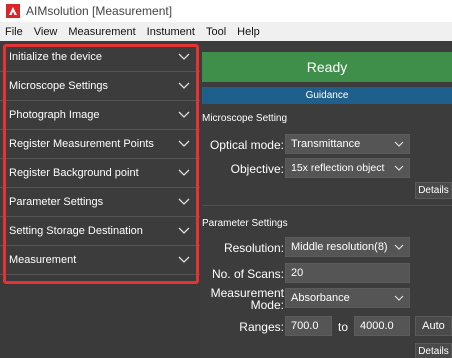 Image resolution: width=452 pixels, height=358 pixels. What do you see at coordinates (261, 327) in the screenshot?
I see `ranges-label: Ranges:` at bounding box center [261, 327].